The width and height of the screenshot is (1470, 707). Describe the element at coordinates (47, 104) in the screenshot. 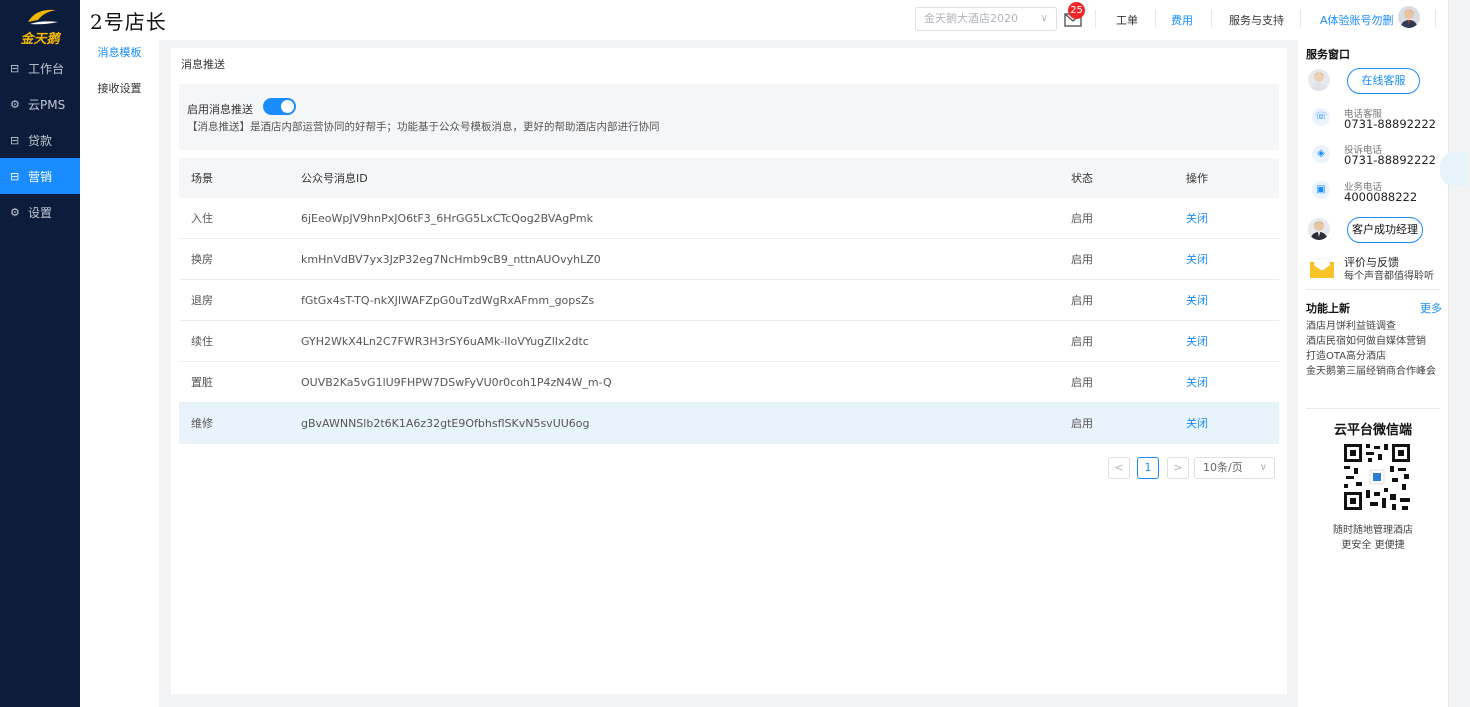

I see `nav-item-label: 云PMS` at that location.